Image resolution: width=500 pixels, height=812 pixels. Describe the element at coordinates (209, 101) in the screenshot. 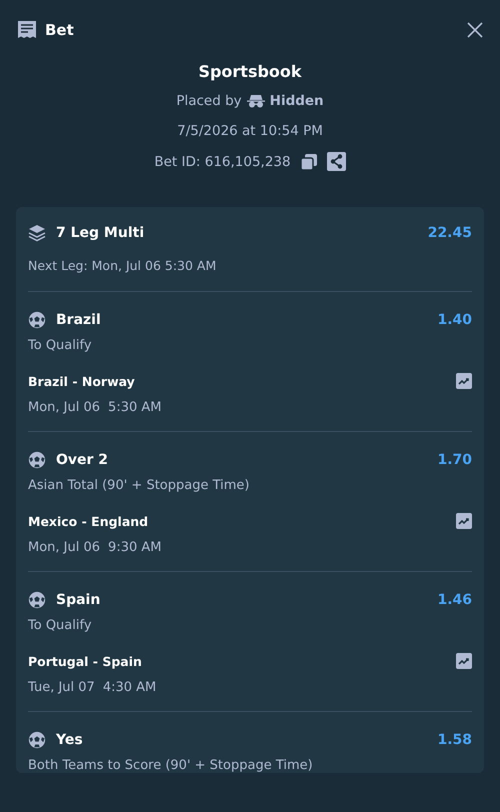

I see `placed-by-label: Placed by` at that location.